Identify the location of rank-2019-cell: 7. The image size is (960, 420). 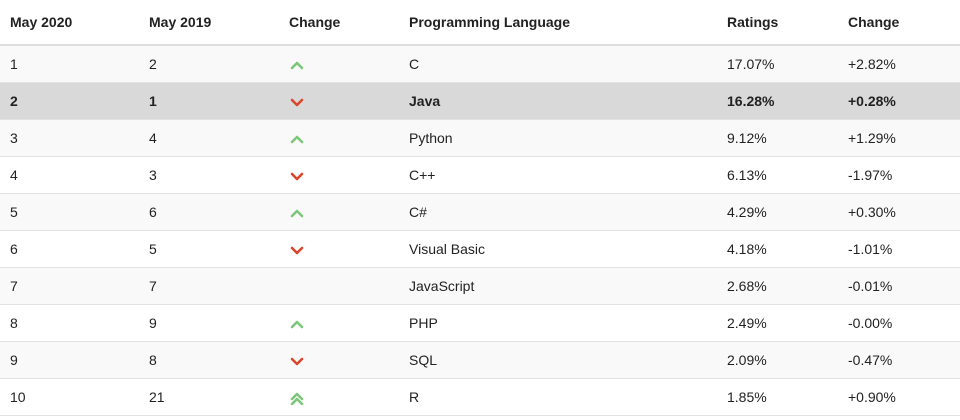
(209, 286).